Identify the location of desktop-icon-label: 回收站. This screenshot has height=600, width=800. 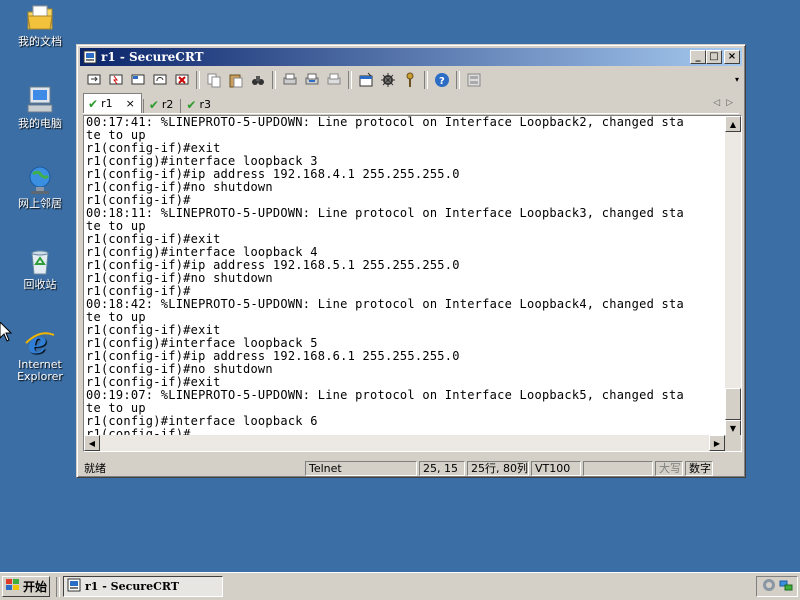
(40, 284).